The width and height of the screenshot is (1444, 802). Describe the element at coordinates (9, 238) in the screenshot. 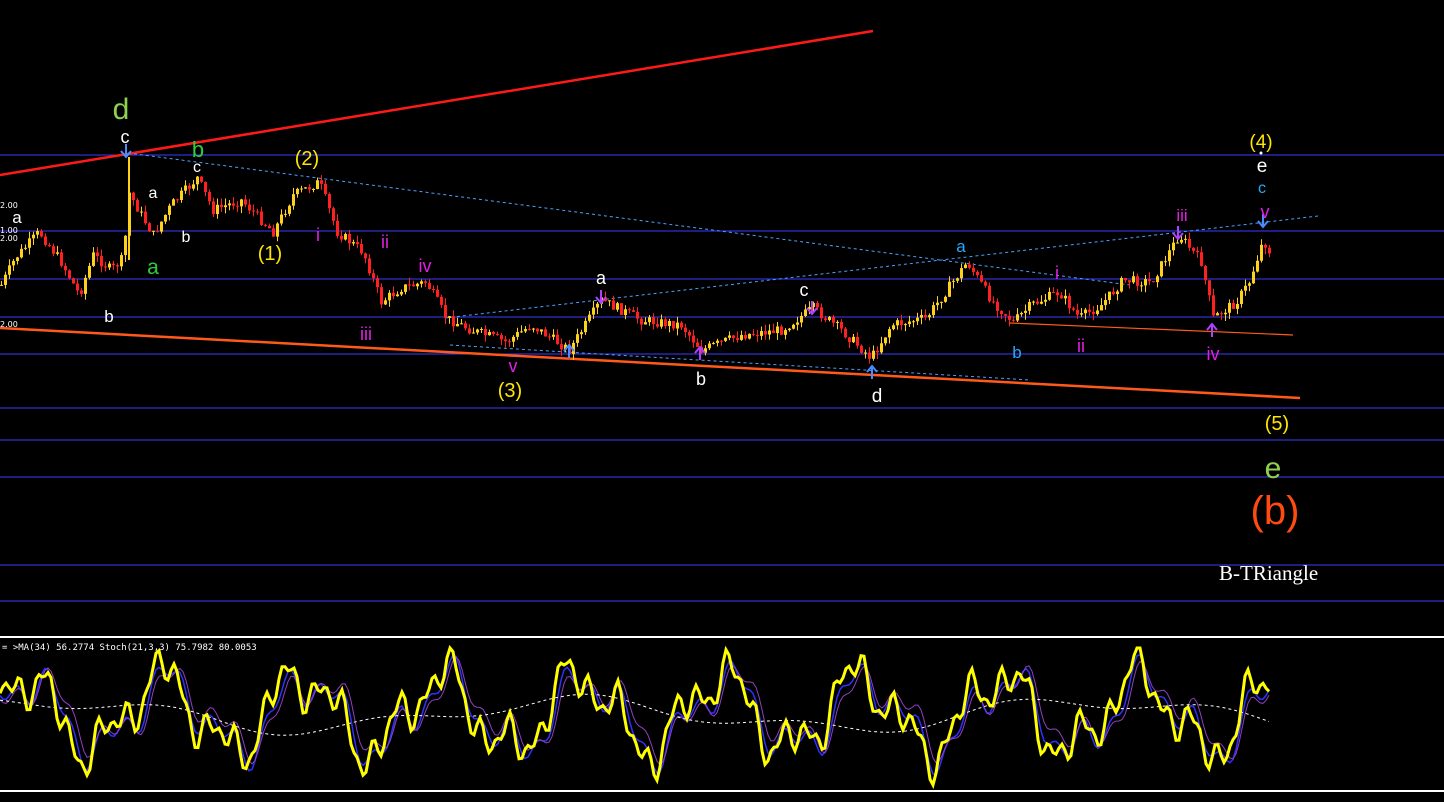

I see `price-tick: 2.00` at that location.